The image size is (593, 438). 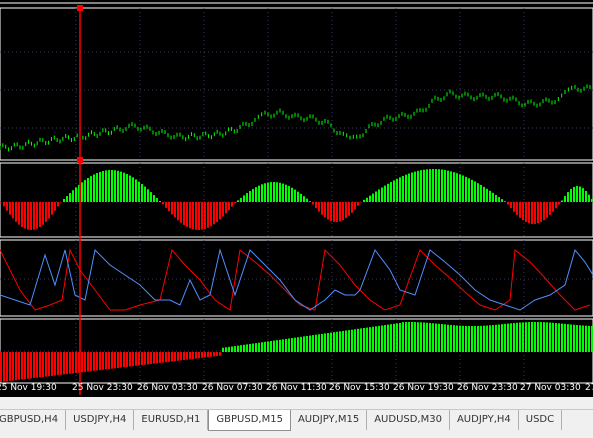 I want to click on time-axis-label: 27 Nov 03:30, so click(x=550, y=388).